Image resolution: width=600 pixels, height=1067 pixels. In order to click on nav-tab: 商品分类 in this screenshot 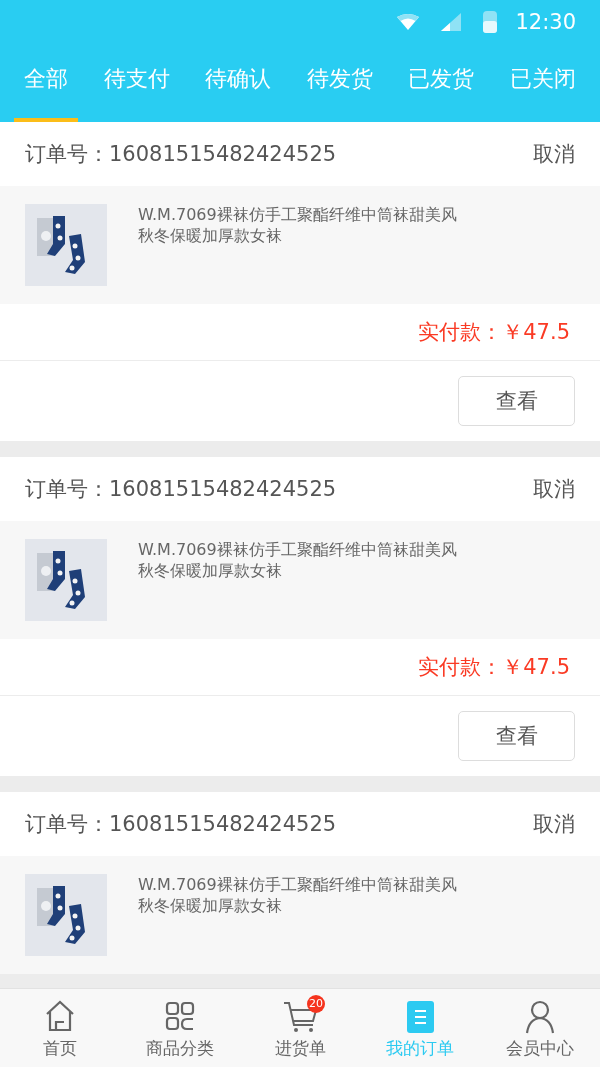, I will do `click(180, 1028)`.